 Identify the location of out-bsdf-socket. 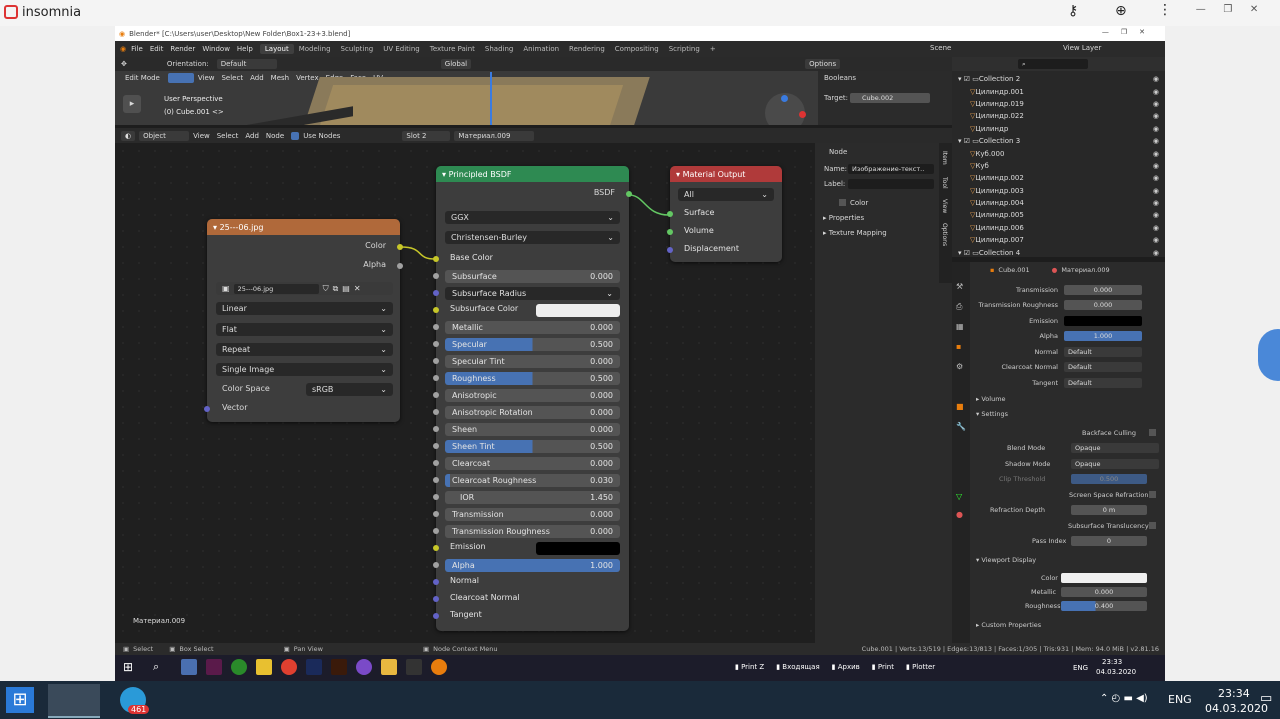
(629, 194).